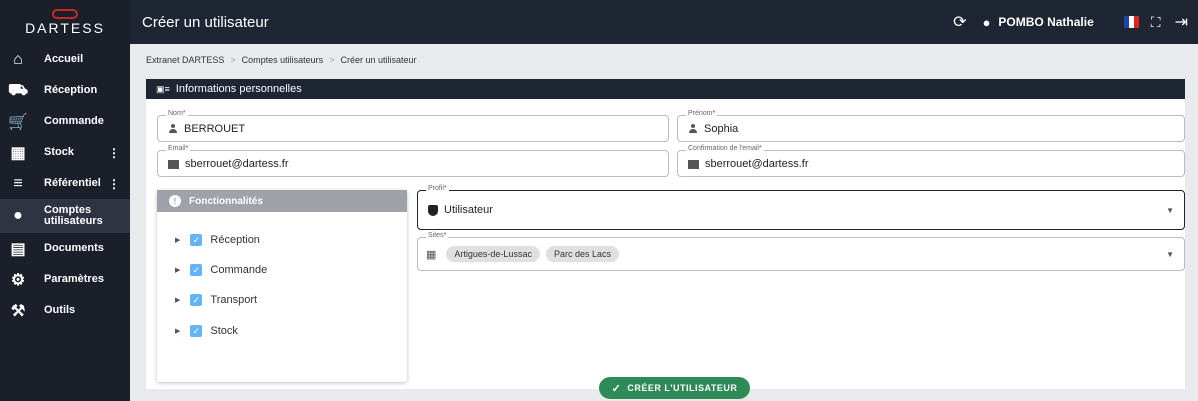 This screenshot has width=1198, height=401. I want to click on feature-item-stock: ▶ ✓ Stock, so click(206, 331).